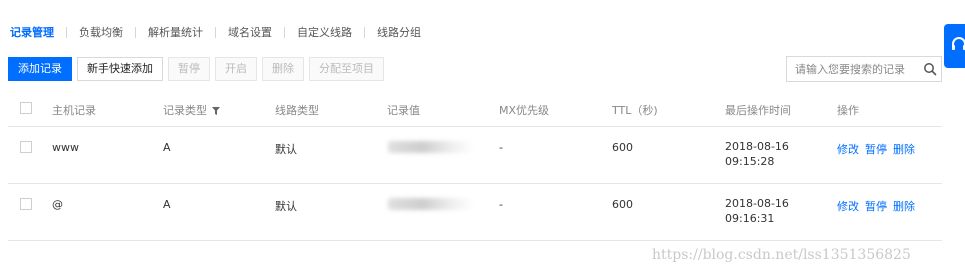  I want to click on tab-bar: 记录管理 负载均衡 解析量统计 域名设置 自定义线路 线路分组, so click(215, 32).